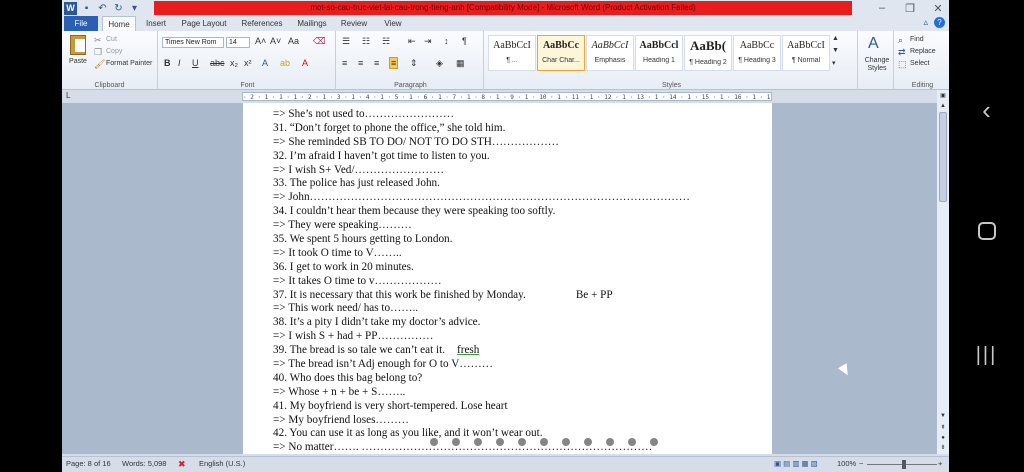 The height and width of the screenshot is (472, 1024). I want to click on restore-icon: ❐, so click(910, 8).